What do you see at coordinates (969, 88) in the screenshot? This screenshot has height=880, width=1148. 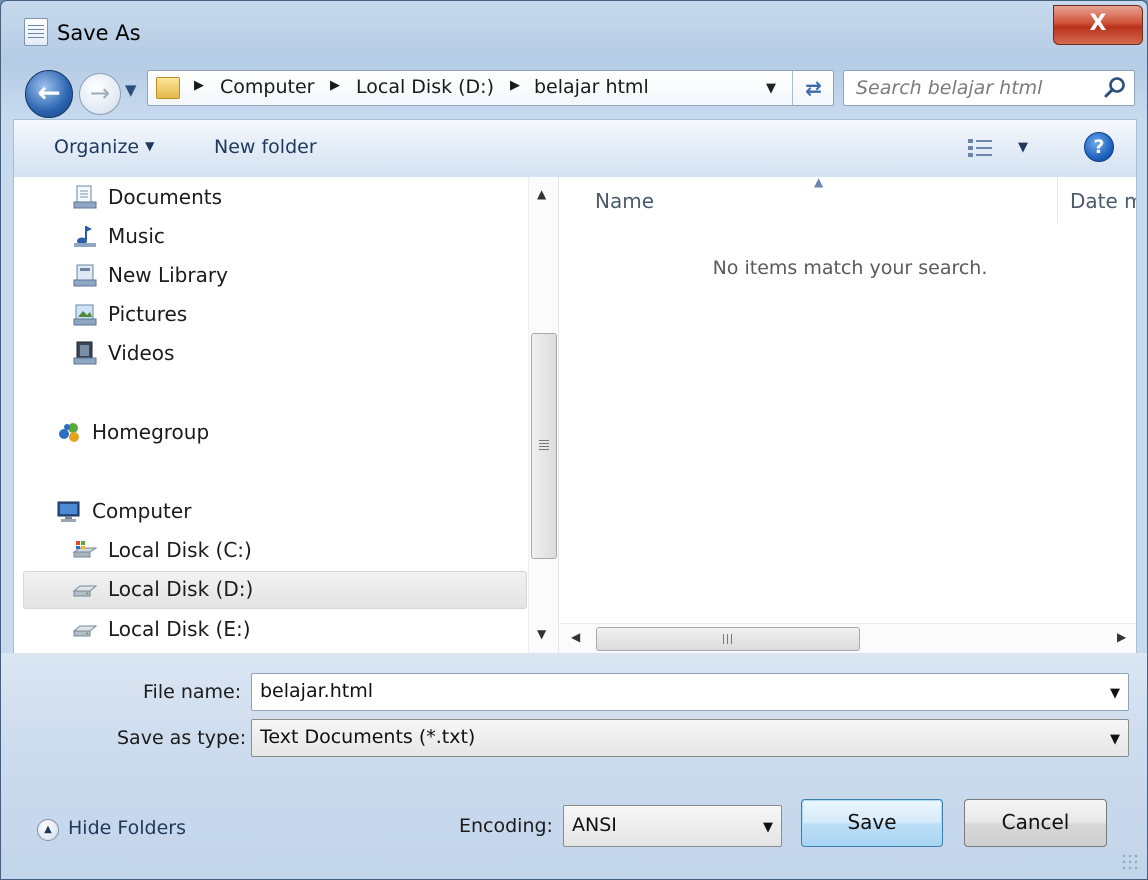 I see `search-input` at bounding box center [969, 88].